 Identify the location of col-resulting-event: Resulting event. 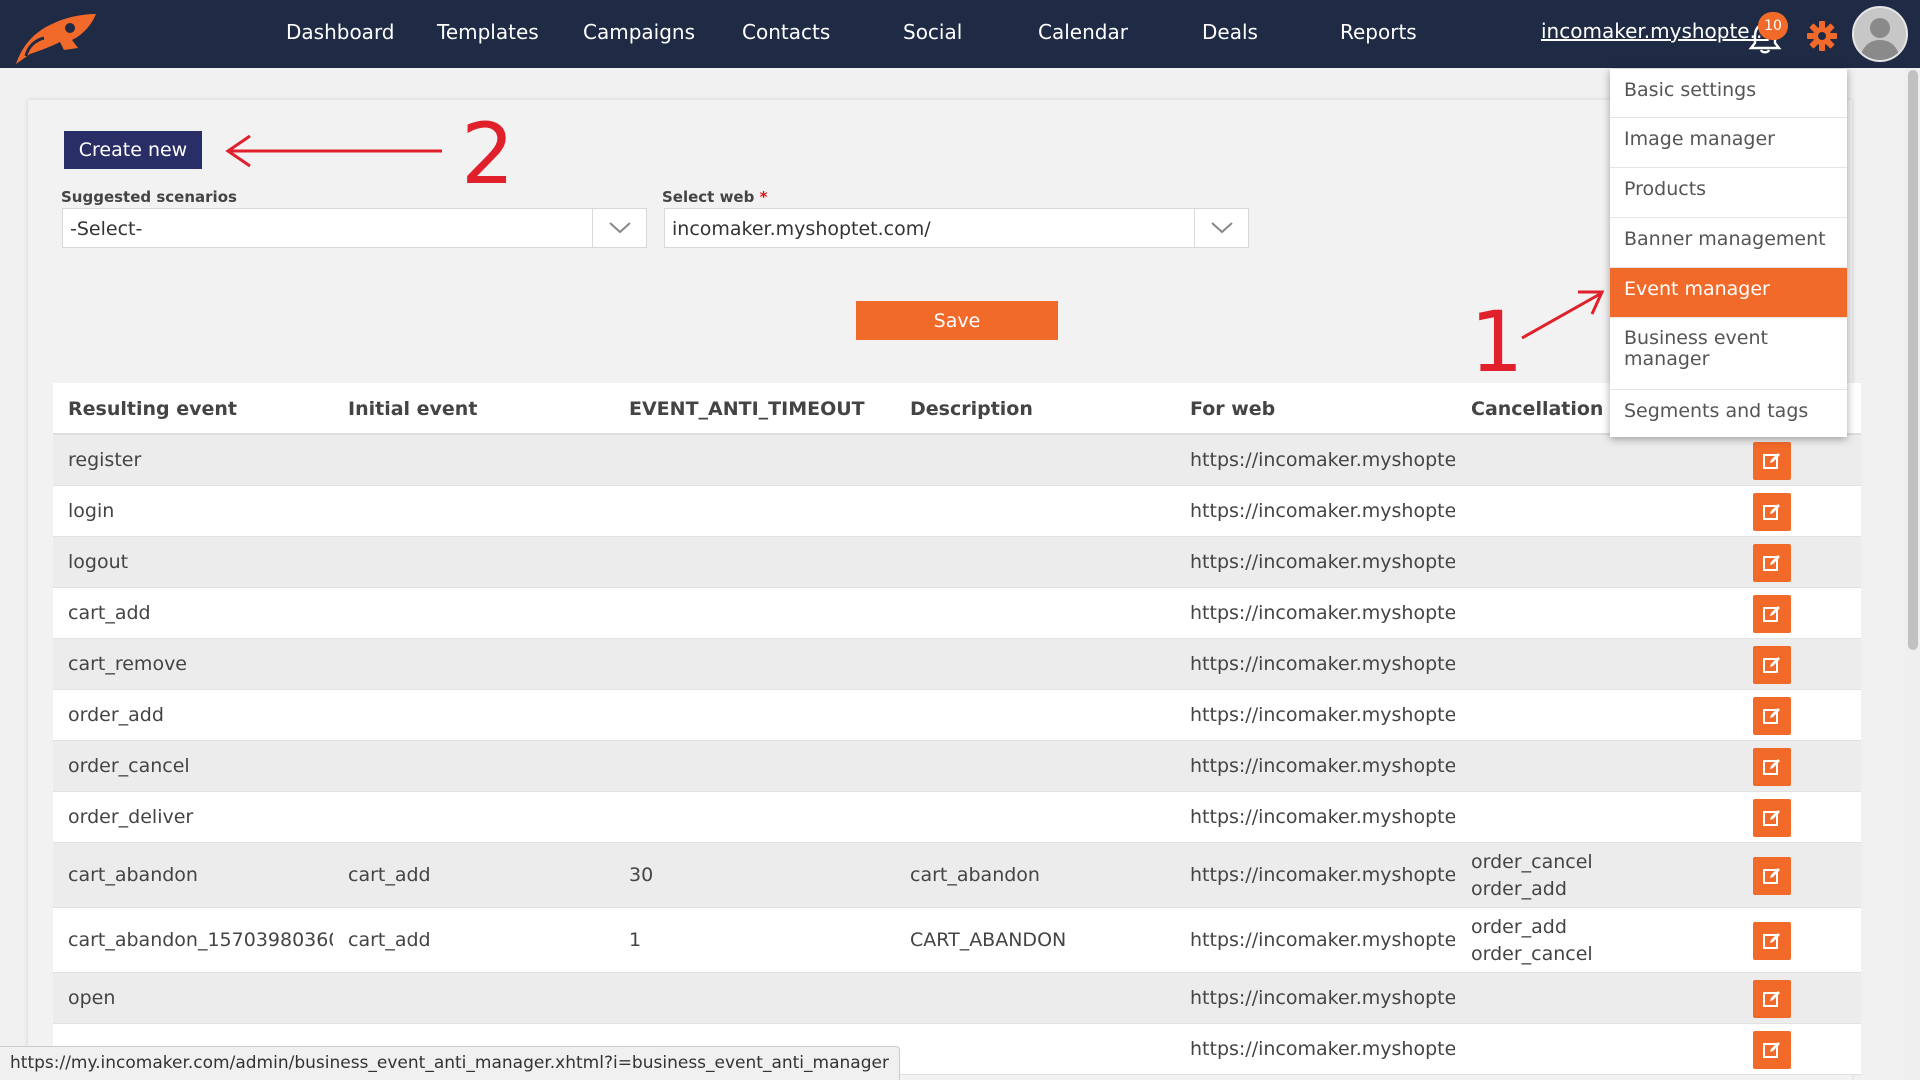
(152, 409).